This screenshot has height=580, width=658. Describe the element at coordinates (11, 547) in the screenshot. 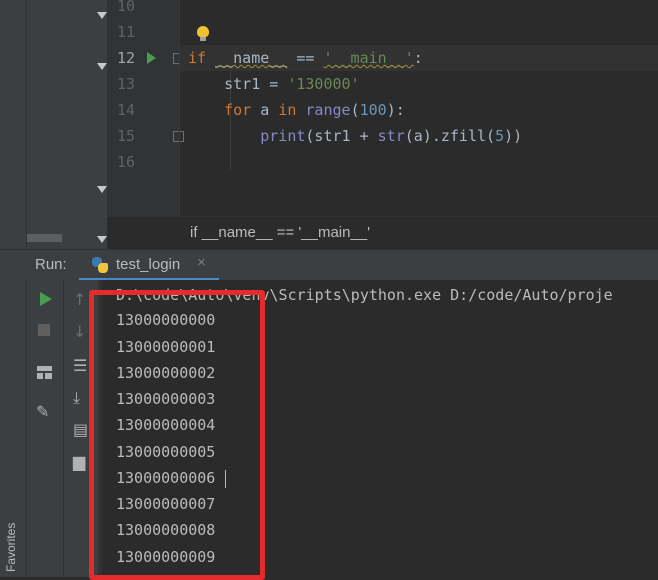

I see `favorites-tool-button: Favorites` at that location.